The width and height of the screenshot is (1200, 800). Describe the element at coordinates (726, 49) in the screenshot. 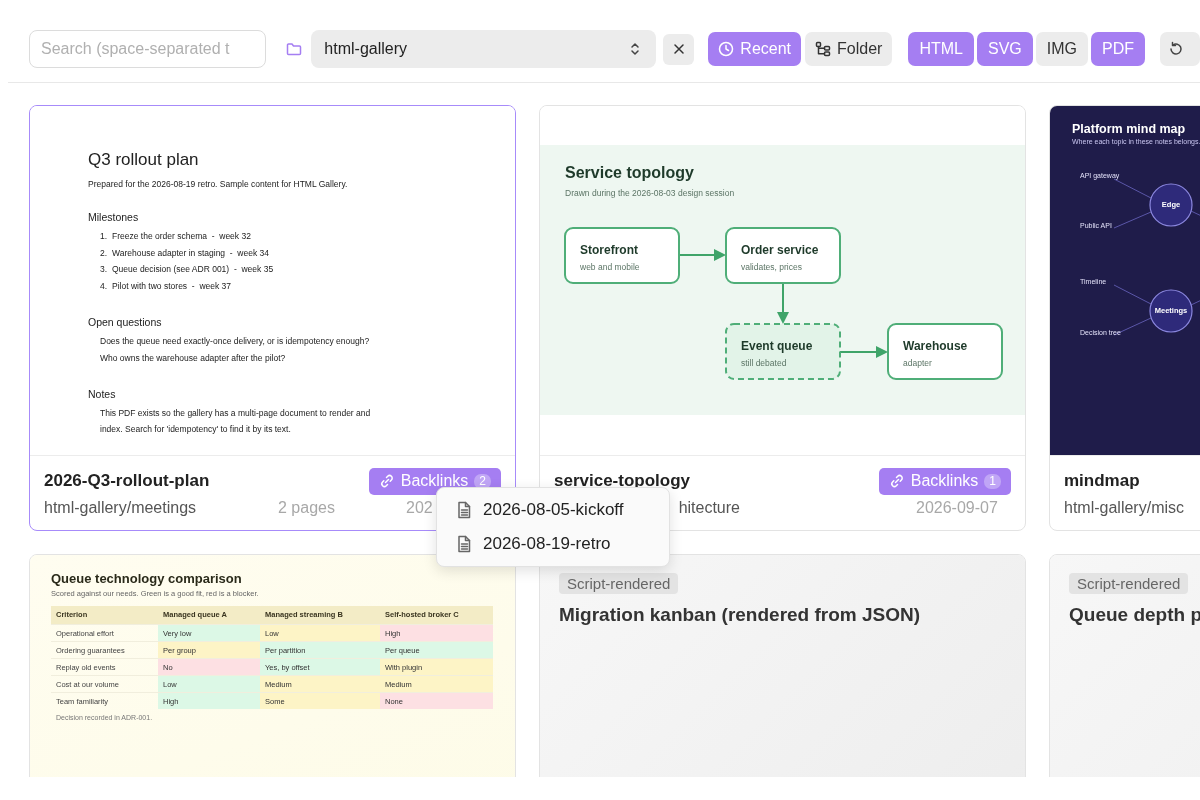

I see `clock-icon` at that location.